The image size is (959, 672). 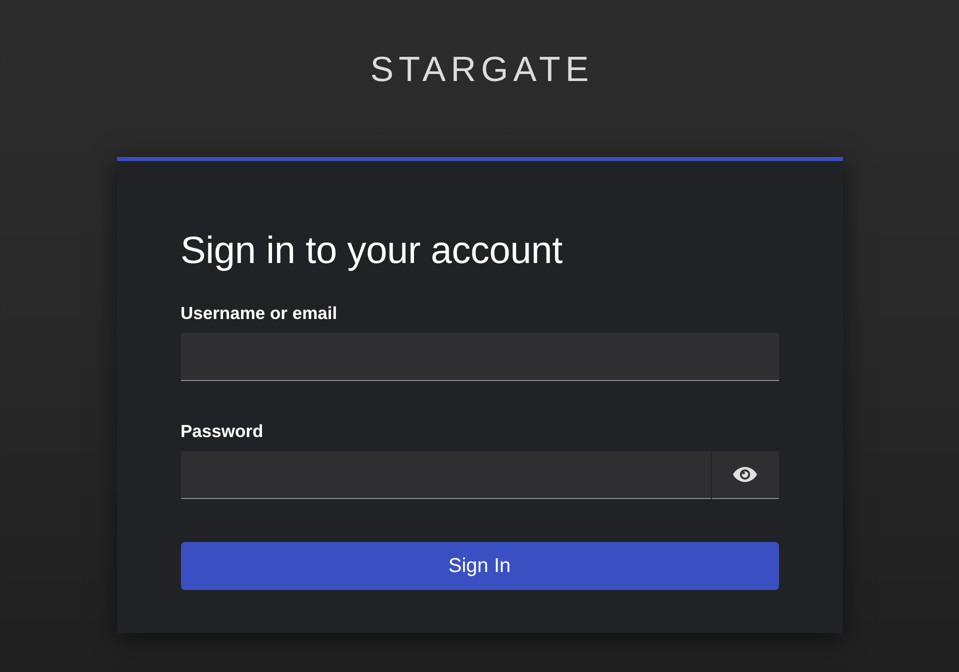 I want to click on eye-icon, so click(x=745, y=474).